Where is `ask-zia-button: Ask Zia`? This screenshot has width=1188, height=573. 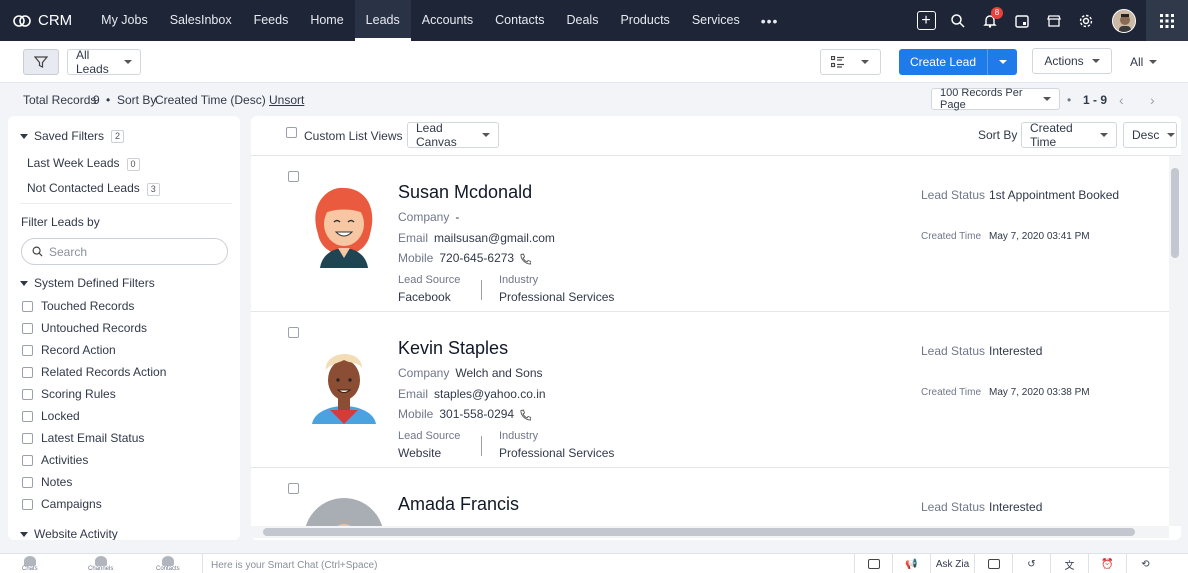 ask-zia-button: Ask Zia is located at coordinates (952, 563).